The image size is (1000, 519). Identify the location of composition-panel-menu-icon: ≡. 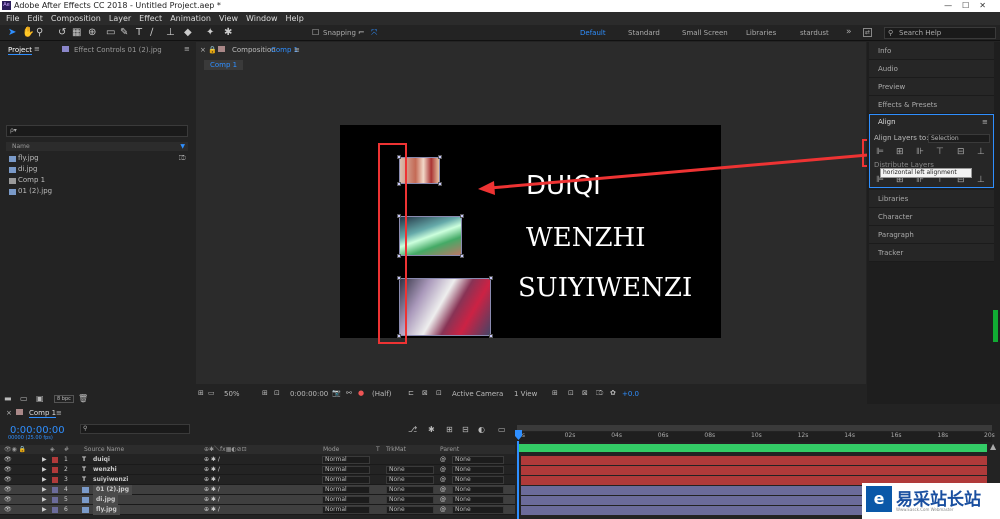
(297, 50).